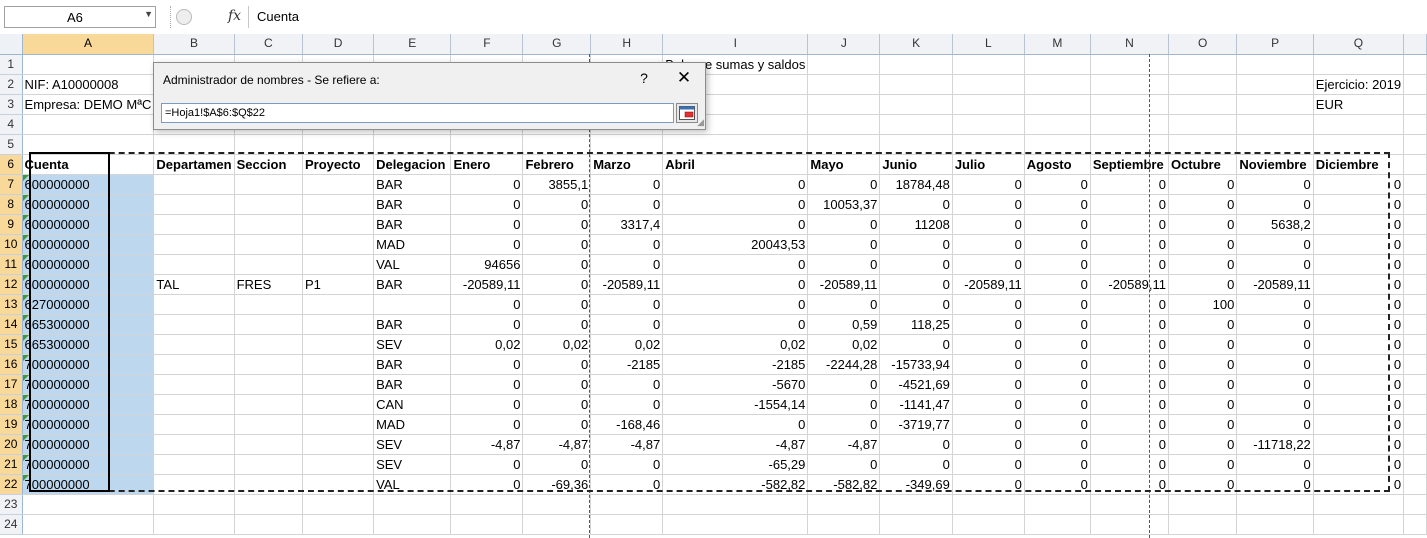 Image resolution: width=1427 pixels, height=538 pixels. Describe the element at coordinates (735, 404) in the screenshot. I see `cell-i18: -1554,14` at that location.